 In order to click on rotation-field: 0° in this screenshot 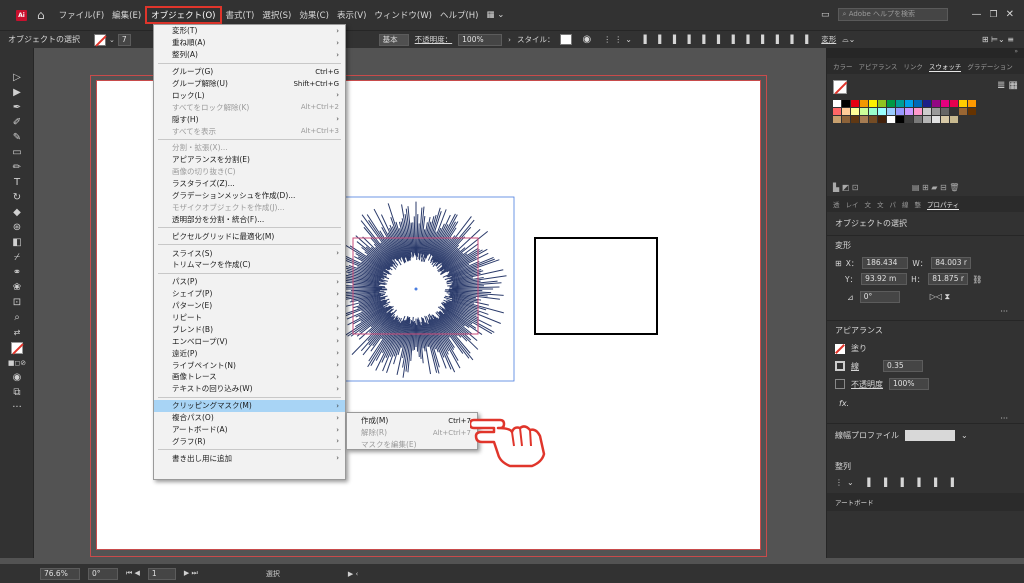, I will do `click(103, 573)`.